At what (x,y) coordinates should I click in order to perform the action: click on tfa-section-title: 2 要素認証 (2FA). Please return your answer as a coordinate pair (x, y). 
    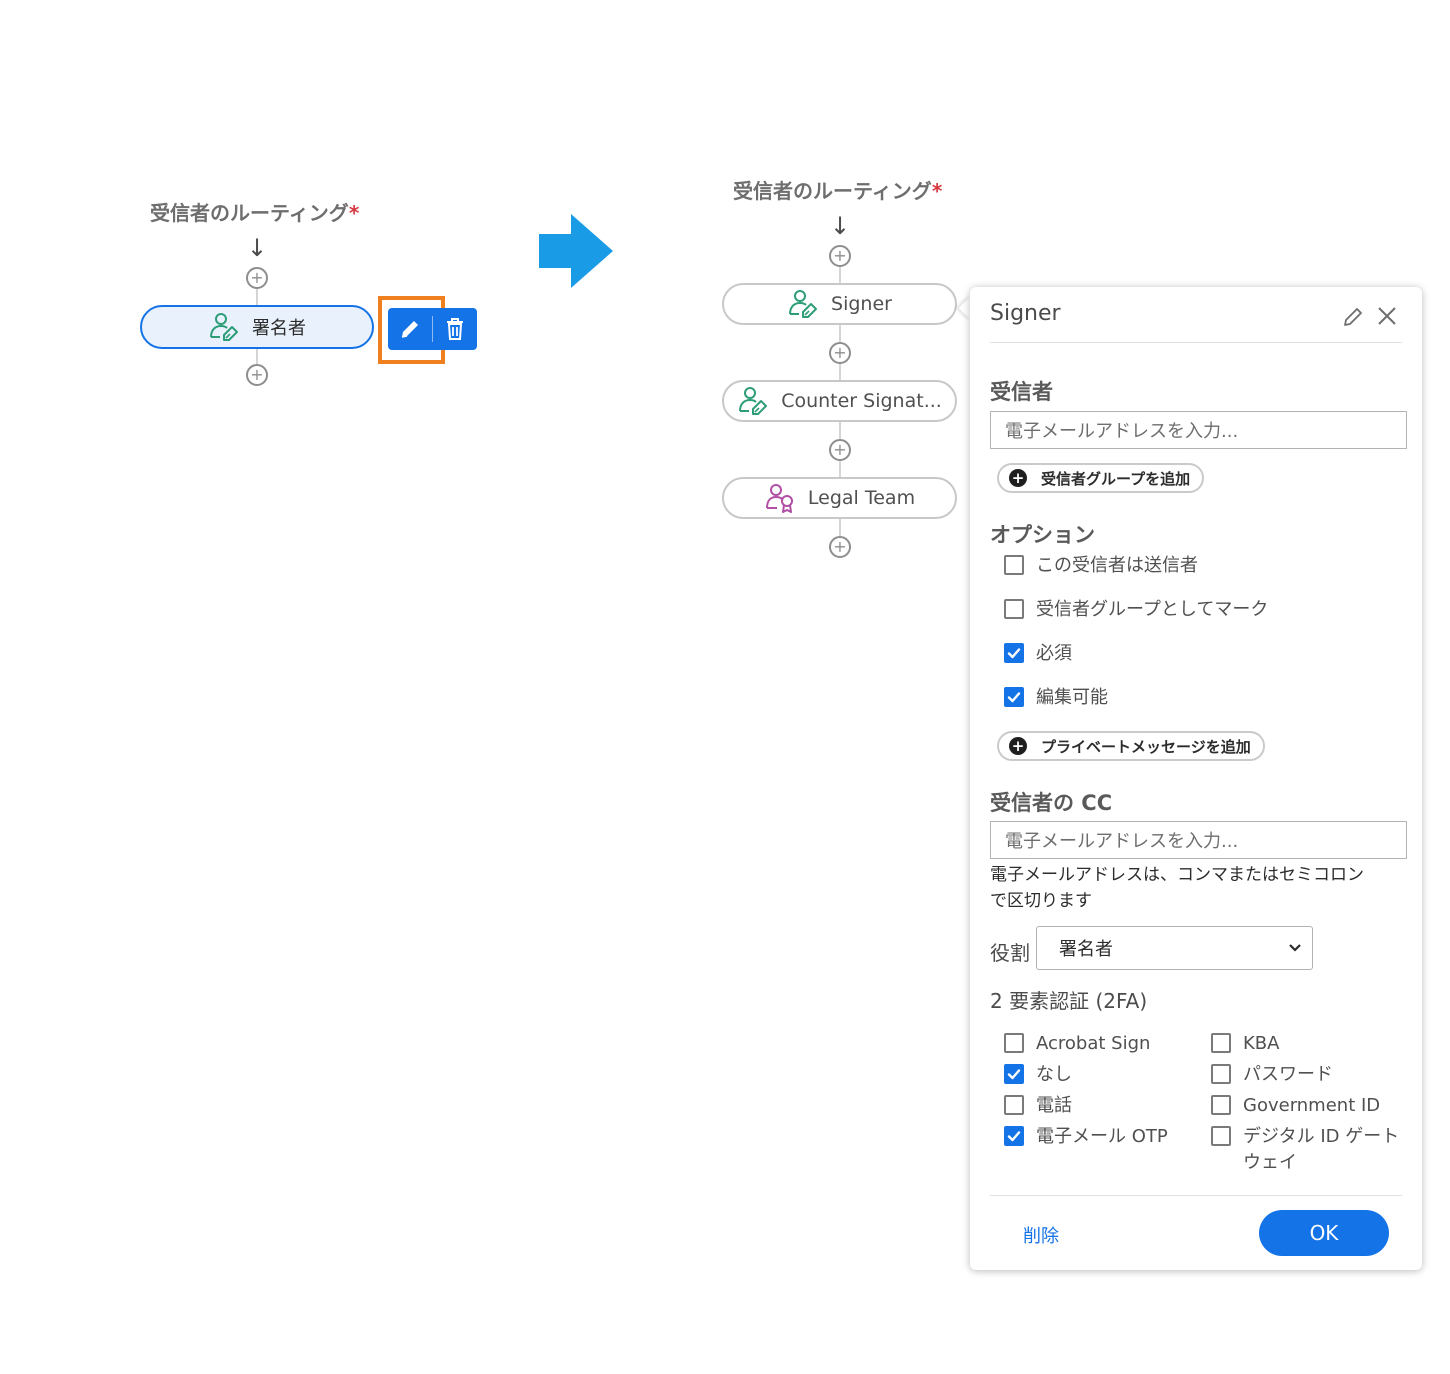
    Looking at the image, I should click on (1069, 1001).